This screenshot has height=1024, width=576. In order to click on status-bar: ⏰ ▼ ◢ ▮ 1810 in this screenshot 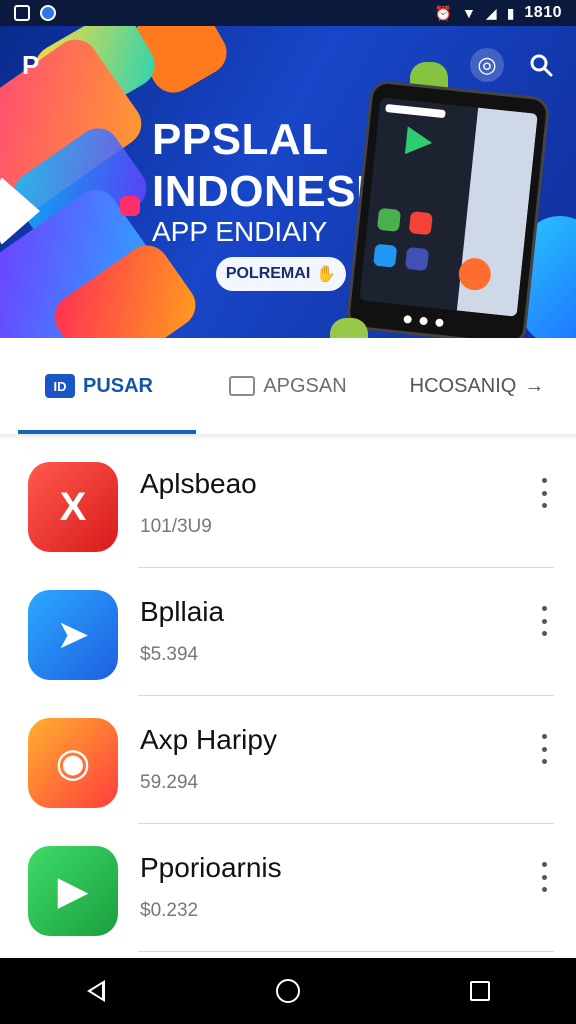, I will do `click(288, 13)`.